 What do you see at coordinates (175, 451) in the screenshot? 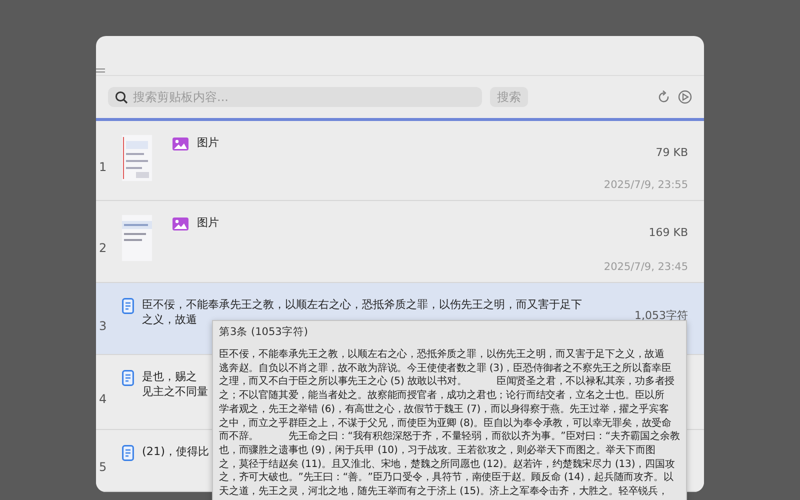
I see `item-text: (21)，使得比` at bounding box center [175, 451].